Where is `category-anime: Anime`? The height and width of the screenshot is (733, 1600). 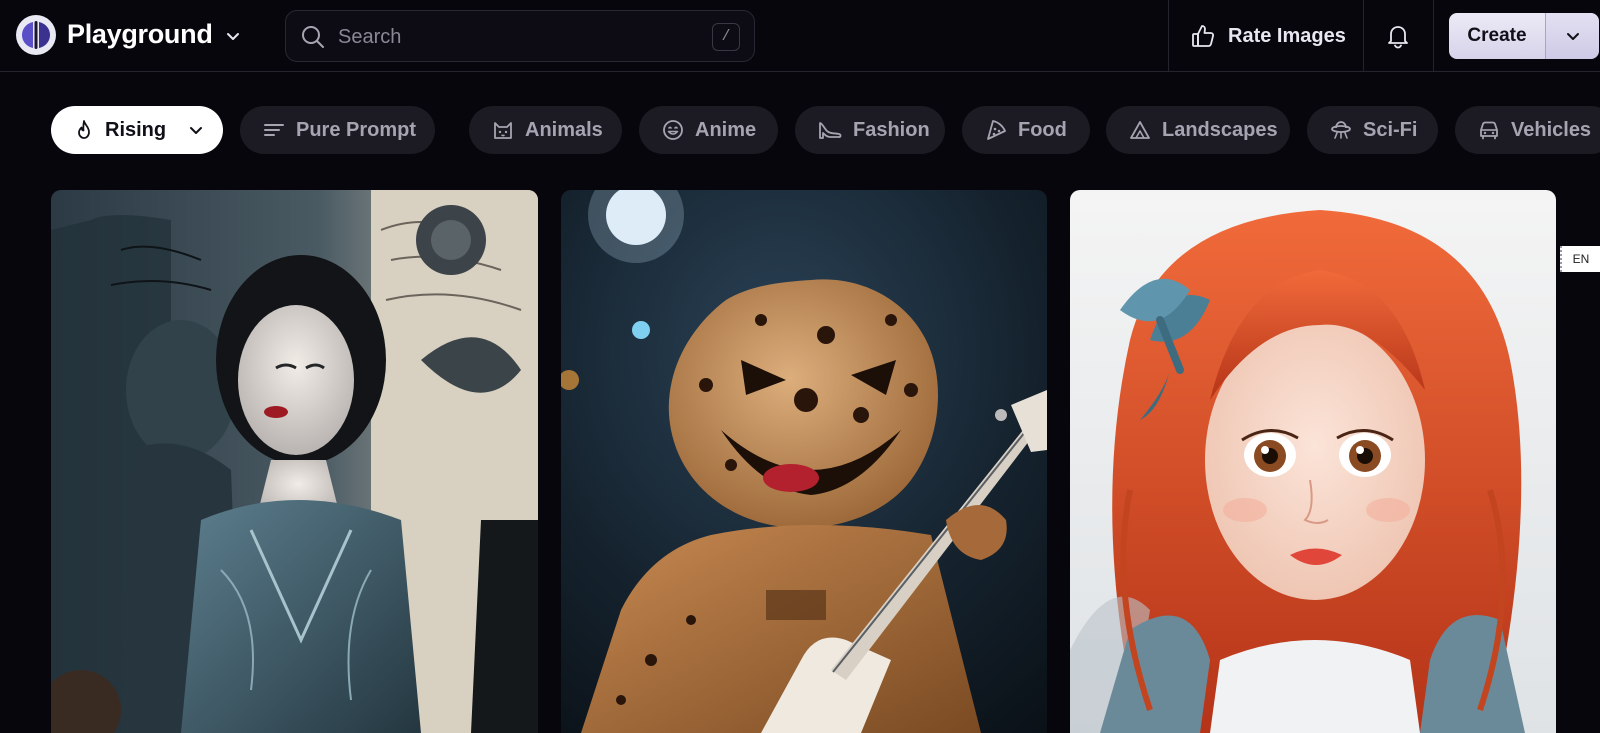 category-anime: Anime is located at coordinates (708, 130).